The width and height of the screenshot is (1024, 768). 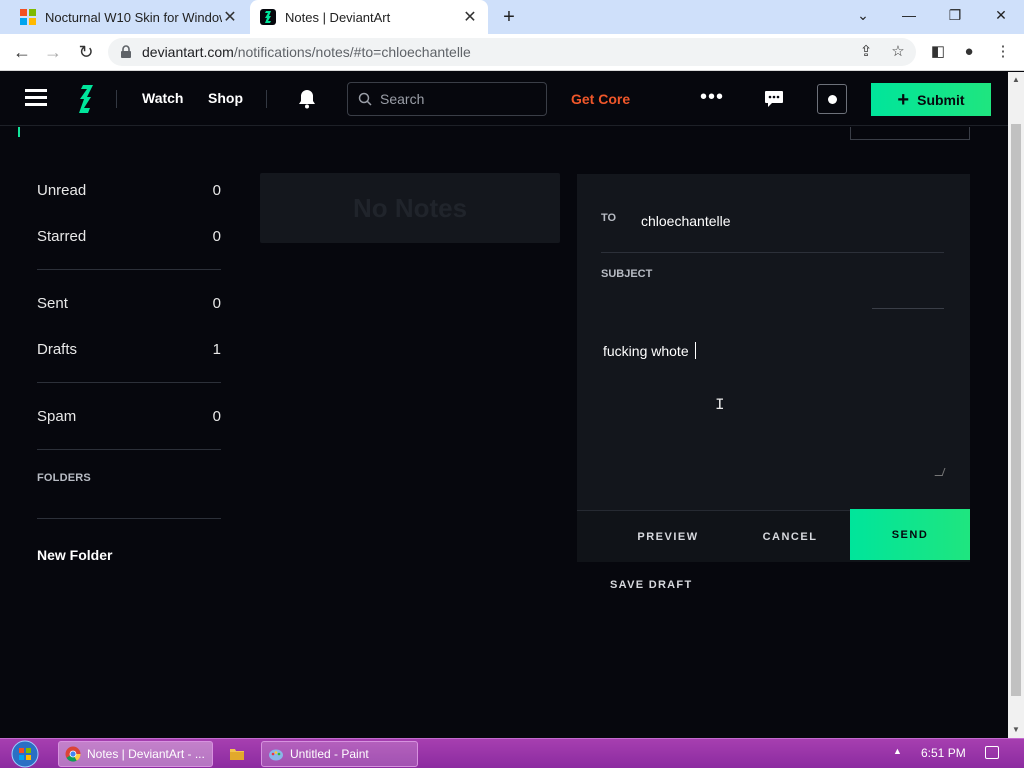 I want to click on save-draft-button: SAVE DRAFT, so click(x=651, y=585).